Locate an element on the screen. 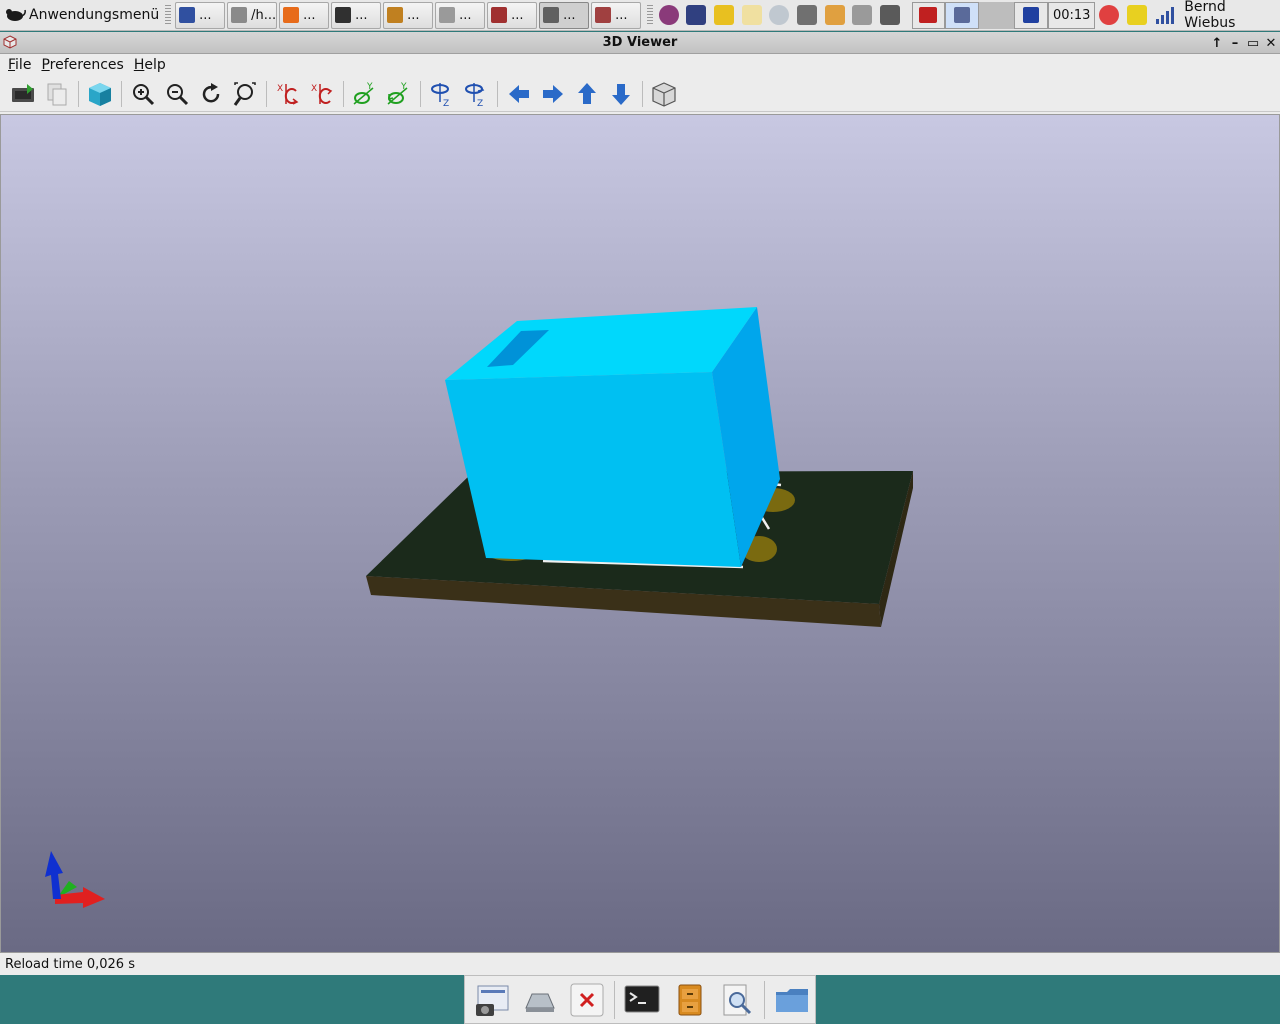 The height and width of the screenshot is (1024, 1280). rotate-y-ccw-button: Y is located at coordinates (399, 94).